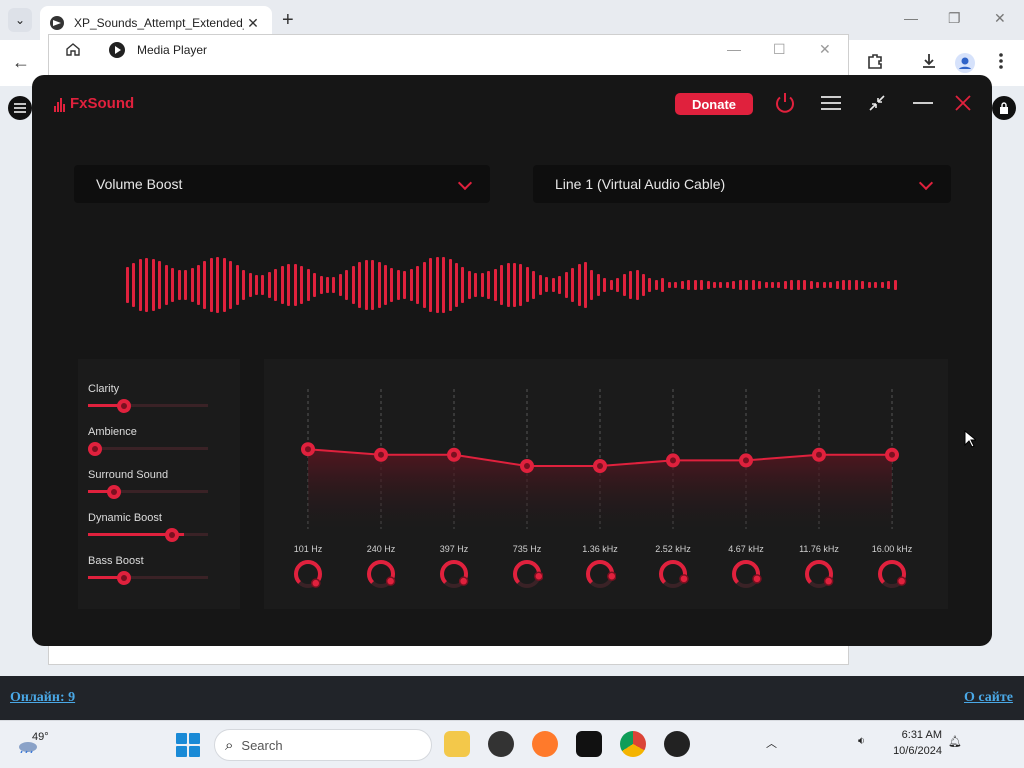 Image resolution: width=1024 pixels, height=768 pixels. Describe the element at coordinates (923, 103) in the screenshot. I see `minimize-icon` at that location.